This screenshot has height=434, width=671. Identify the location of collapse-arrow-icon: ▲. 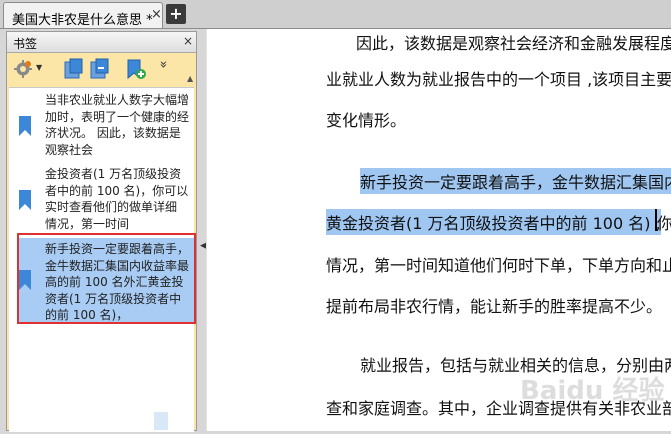
(190, 78).